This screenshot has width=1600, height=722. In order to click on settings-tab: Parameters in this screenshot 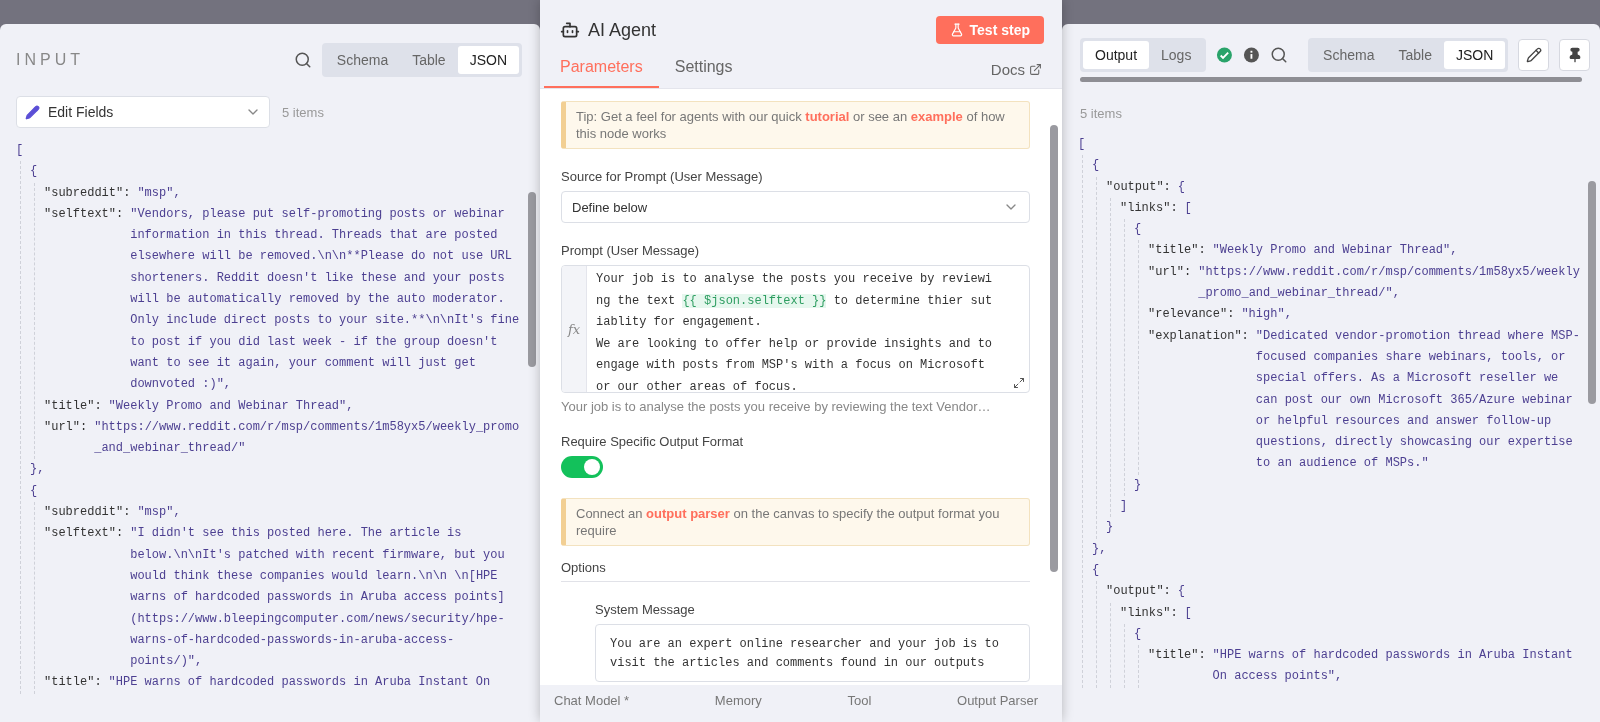, I will do `click(601, 73)`.